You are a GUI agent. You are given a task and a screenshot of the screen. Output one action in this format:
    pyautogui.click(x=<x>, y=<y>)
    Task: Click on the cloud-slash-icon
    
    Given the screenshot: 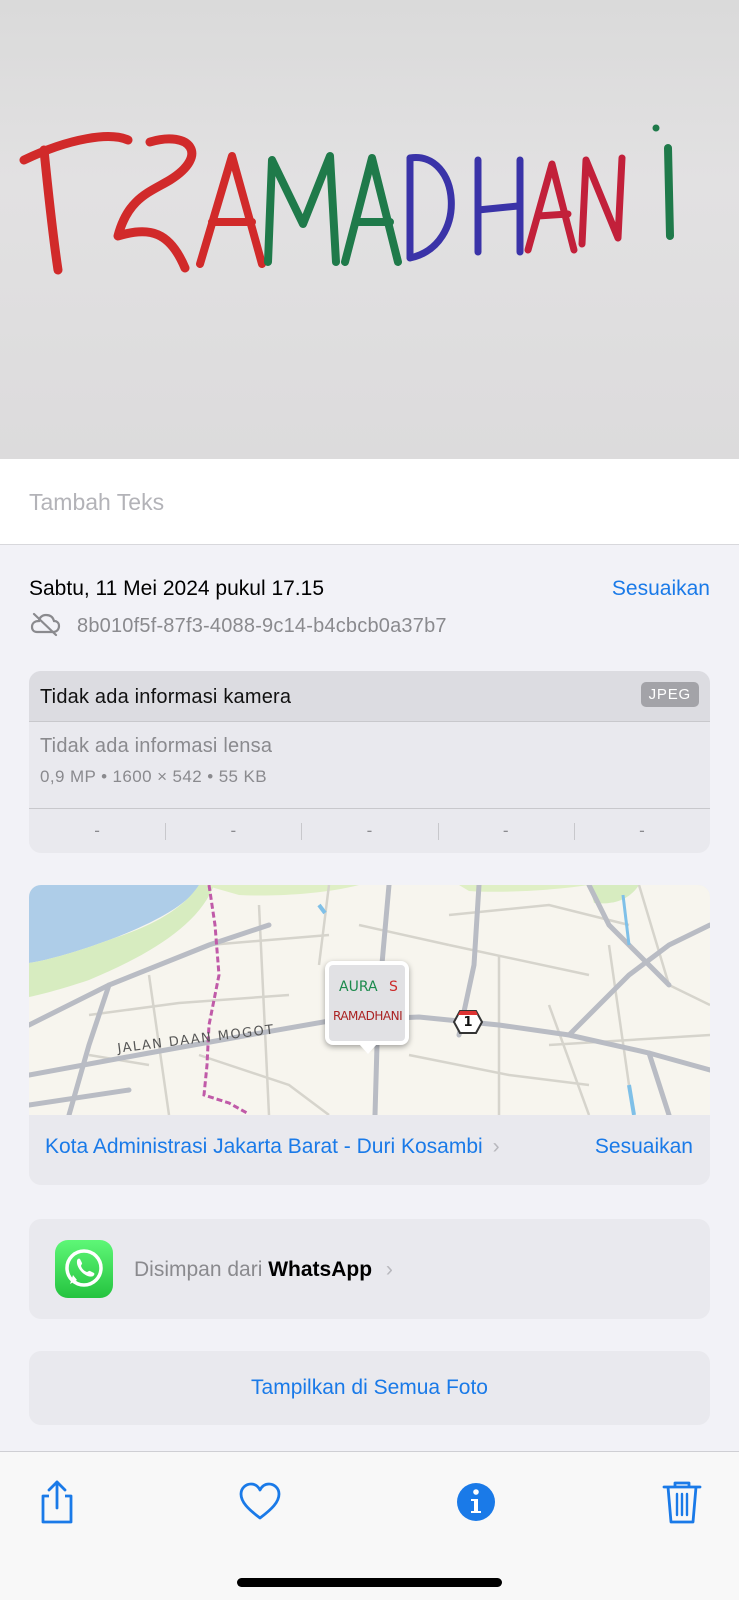 What is the action you would take?
    pyautogui.click(x=45, y=626)
    